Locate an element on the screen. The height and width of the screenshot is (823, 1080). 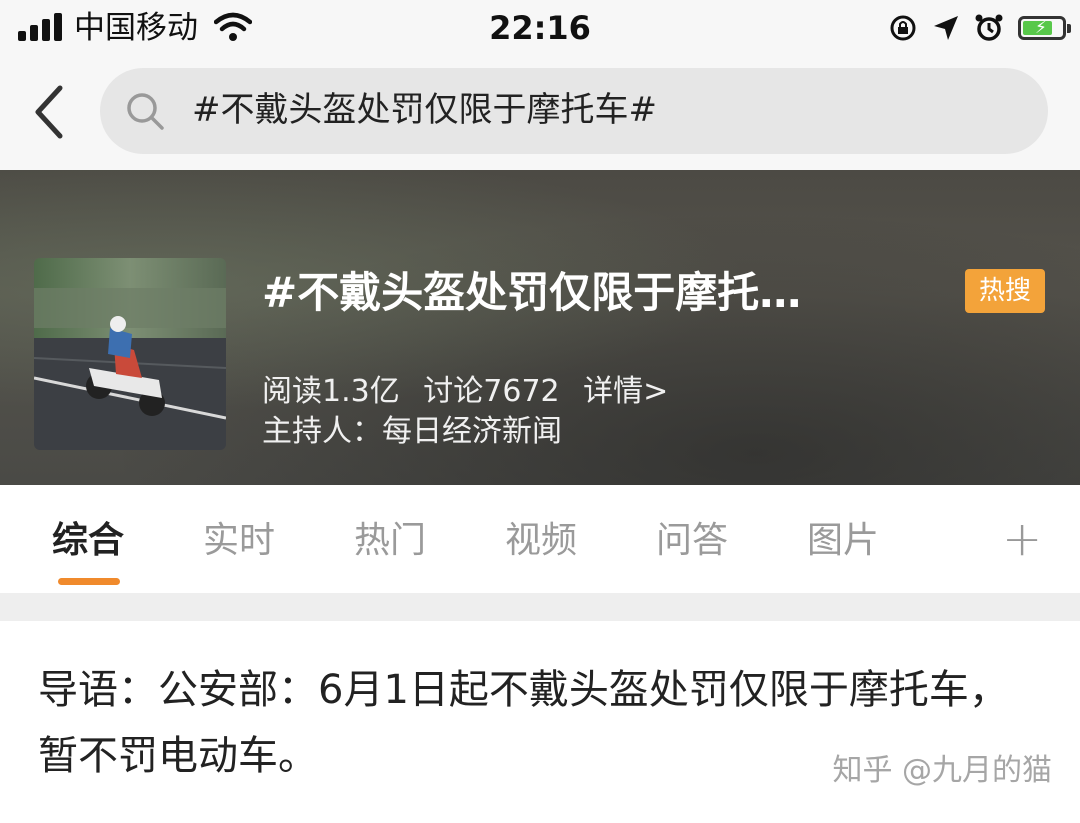
discussion-count: 讨论7672 is located at coordinates (491, 391).